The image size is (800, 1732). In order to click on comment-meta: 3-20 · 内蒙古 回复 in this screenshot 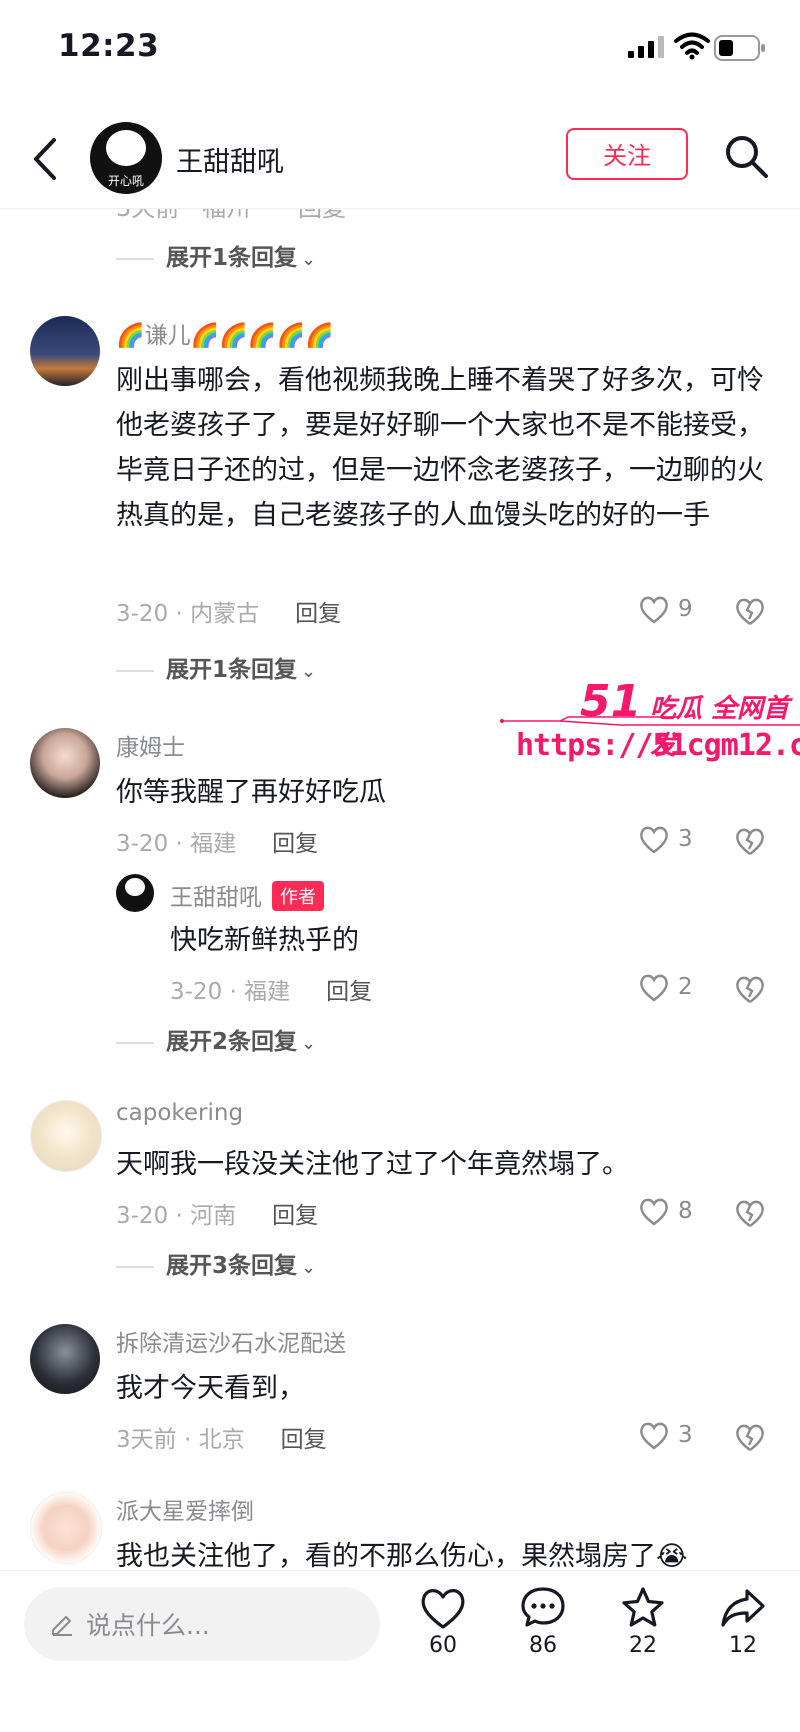, I will do `click(228, 611)`.